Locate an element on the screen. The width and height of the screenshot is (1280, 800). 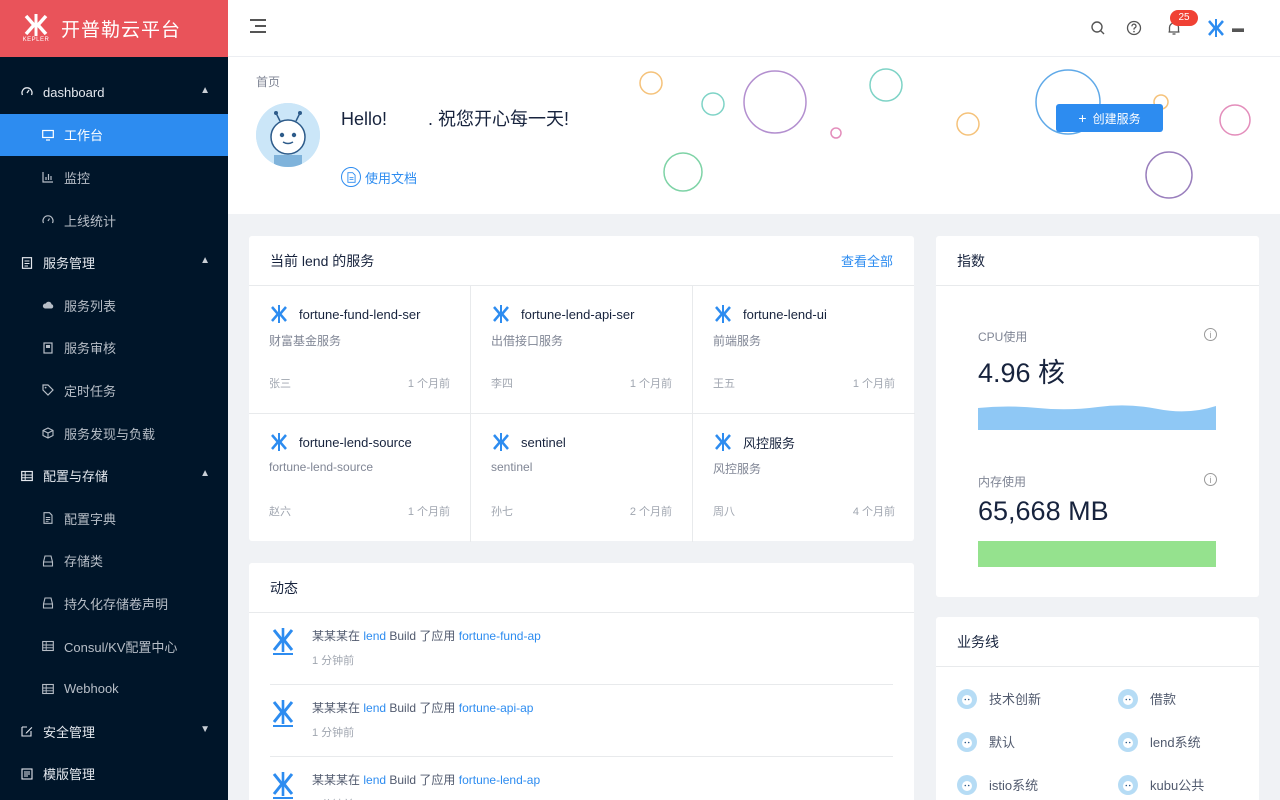
help-icon is located at coordinates (1134, 28).